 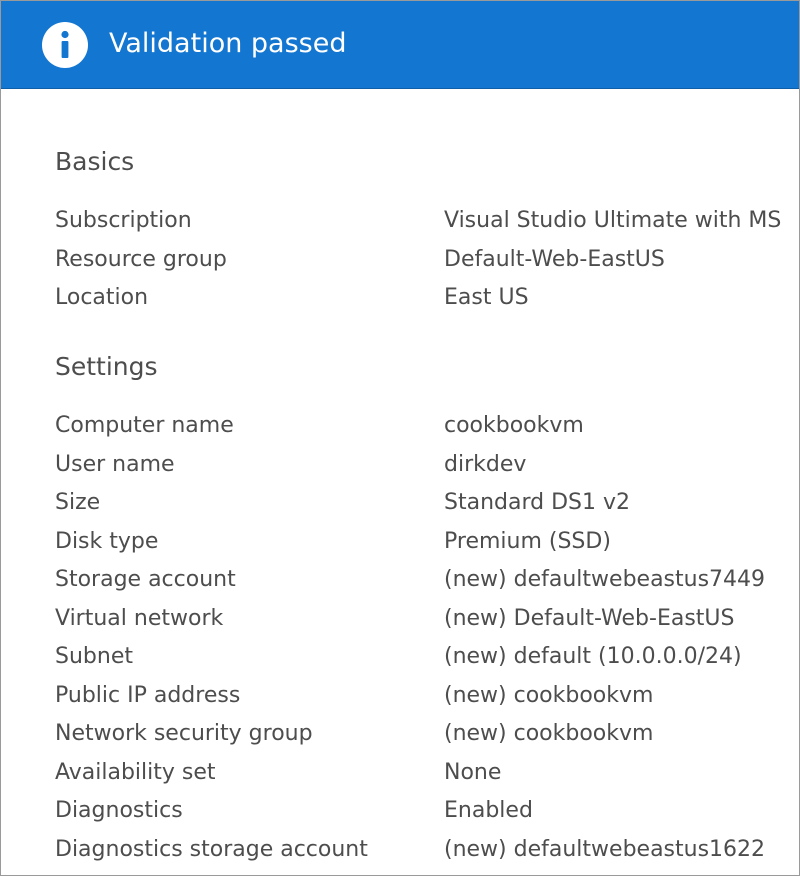 What do you see at coordinates (94, 656) in the screenshot?
I see `row-label: Subnet` at bounding box center [94, 656].